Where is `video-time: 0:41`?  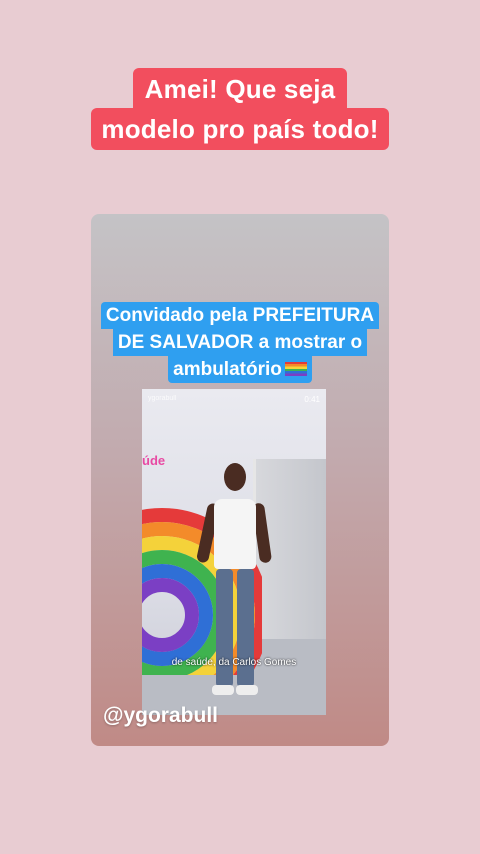 video-time: 0:41 is located at coordinates (312, 399).